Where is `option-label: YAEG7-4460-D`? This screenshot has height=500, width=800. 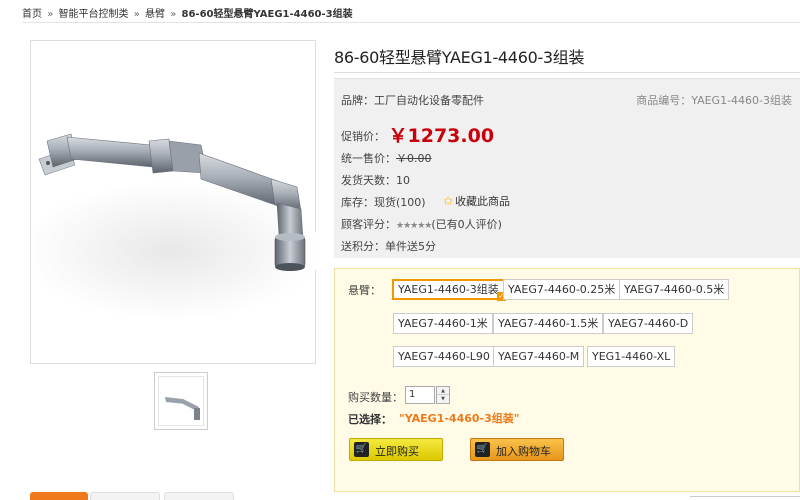 option-label: YAEG7-4460-D is located at coordinates (648, 323).